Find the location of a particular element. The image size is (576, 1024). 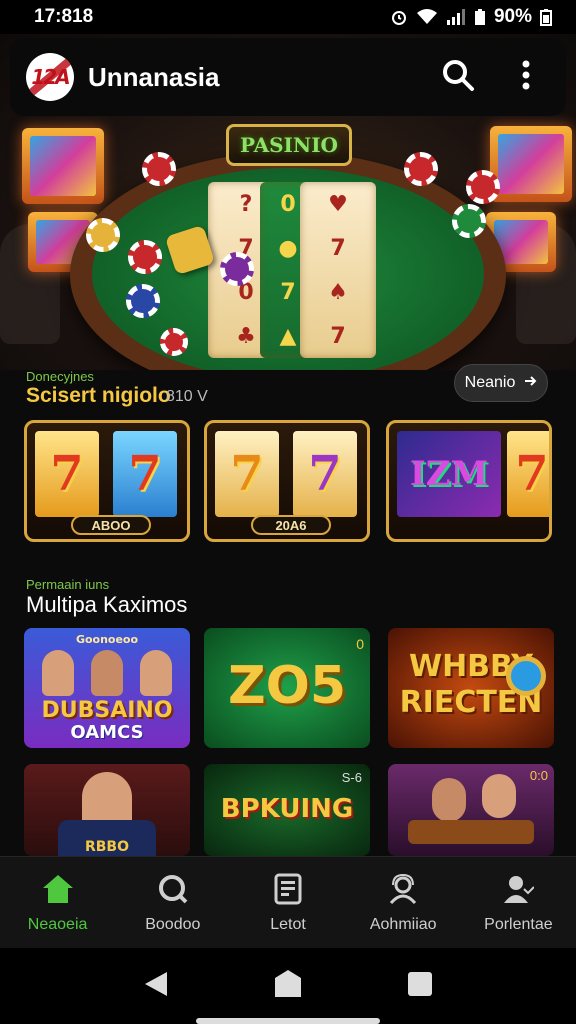

slot-game-card: 7 7 ABOO is located at coordinates (107, 481).